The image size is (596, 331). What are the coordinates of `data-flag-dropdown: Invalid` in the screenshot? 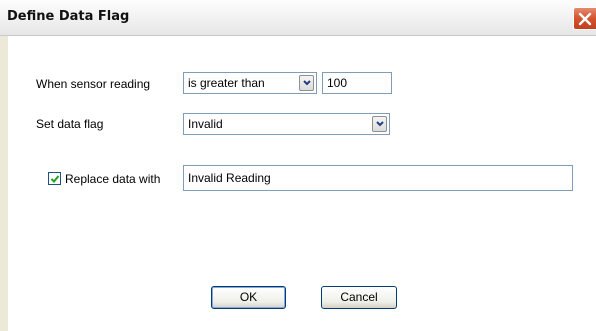 It's located at (286, 124).